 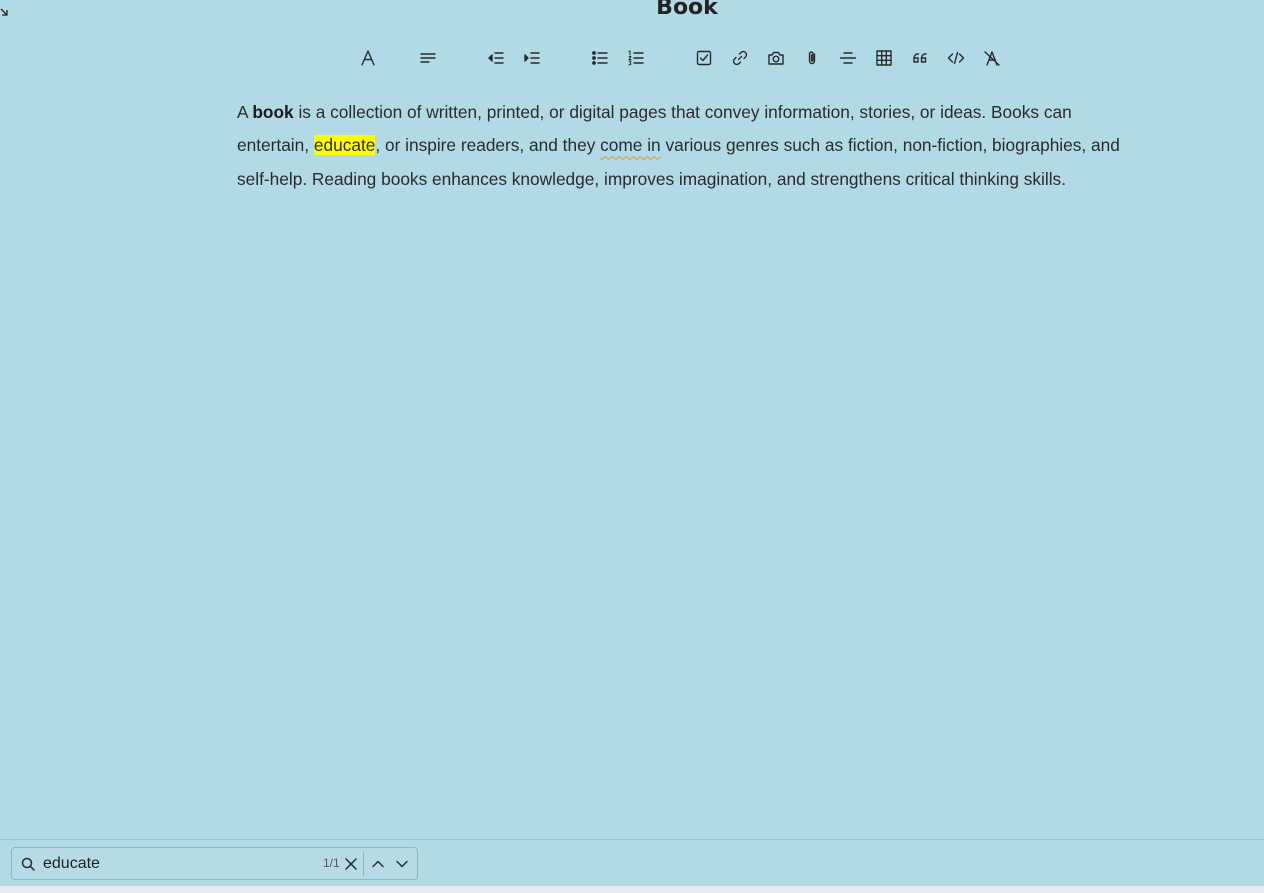 I want to click on next-match-icon, so click(x=402, y=864).